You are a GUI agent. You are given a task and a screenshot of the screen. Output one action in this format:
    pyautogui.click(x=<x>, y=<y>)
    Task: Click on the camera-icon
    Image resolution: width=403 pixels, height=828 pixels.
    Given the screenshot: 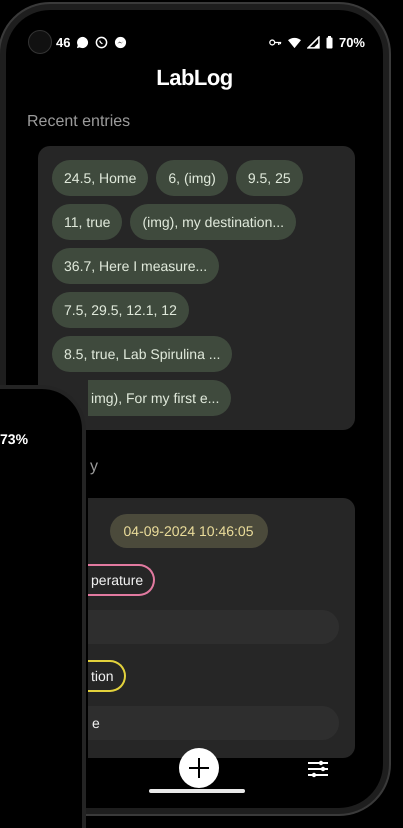 What is the action you would take?
    pyautogui.click(x=40, y=42)
    